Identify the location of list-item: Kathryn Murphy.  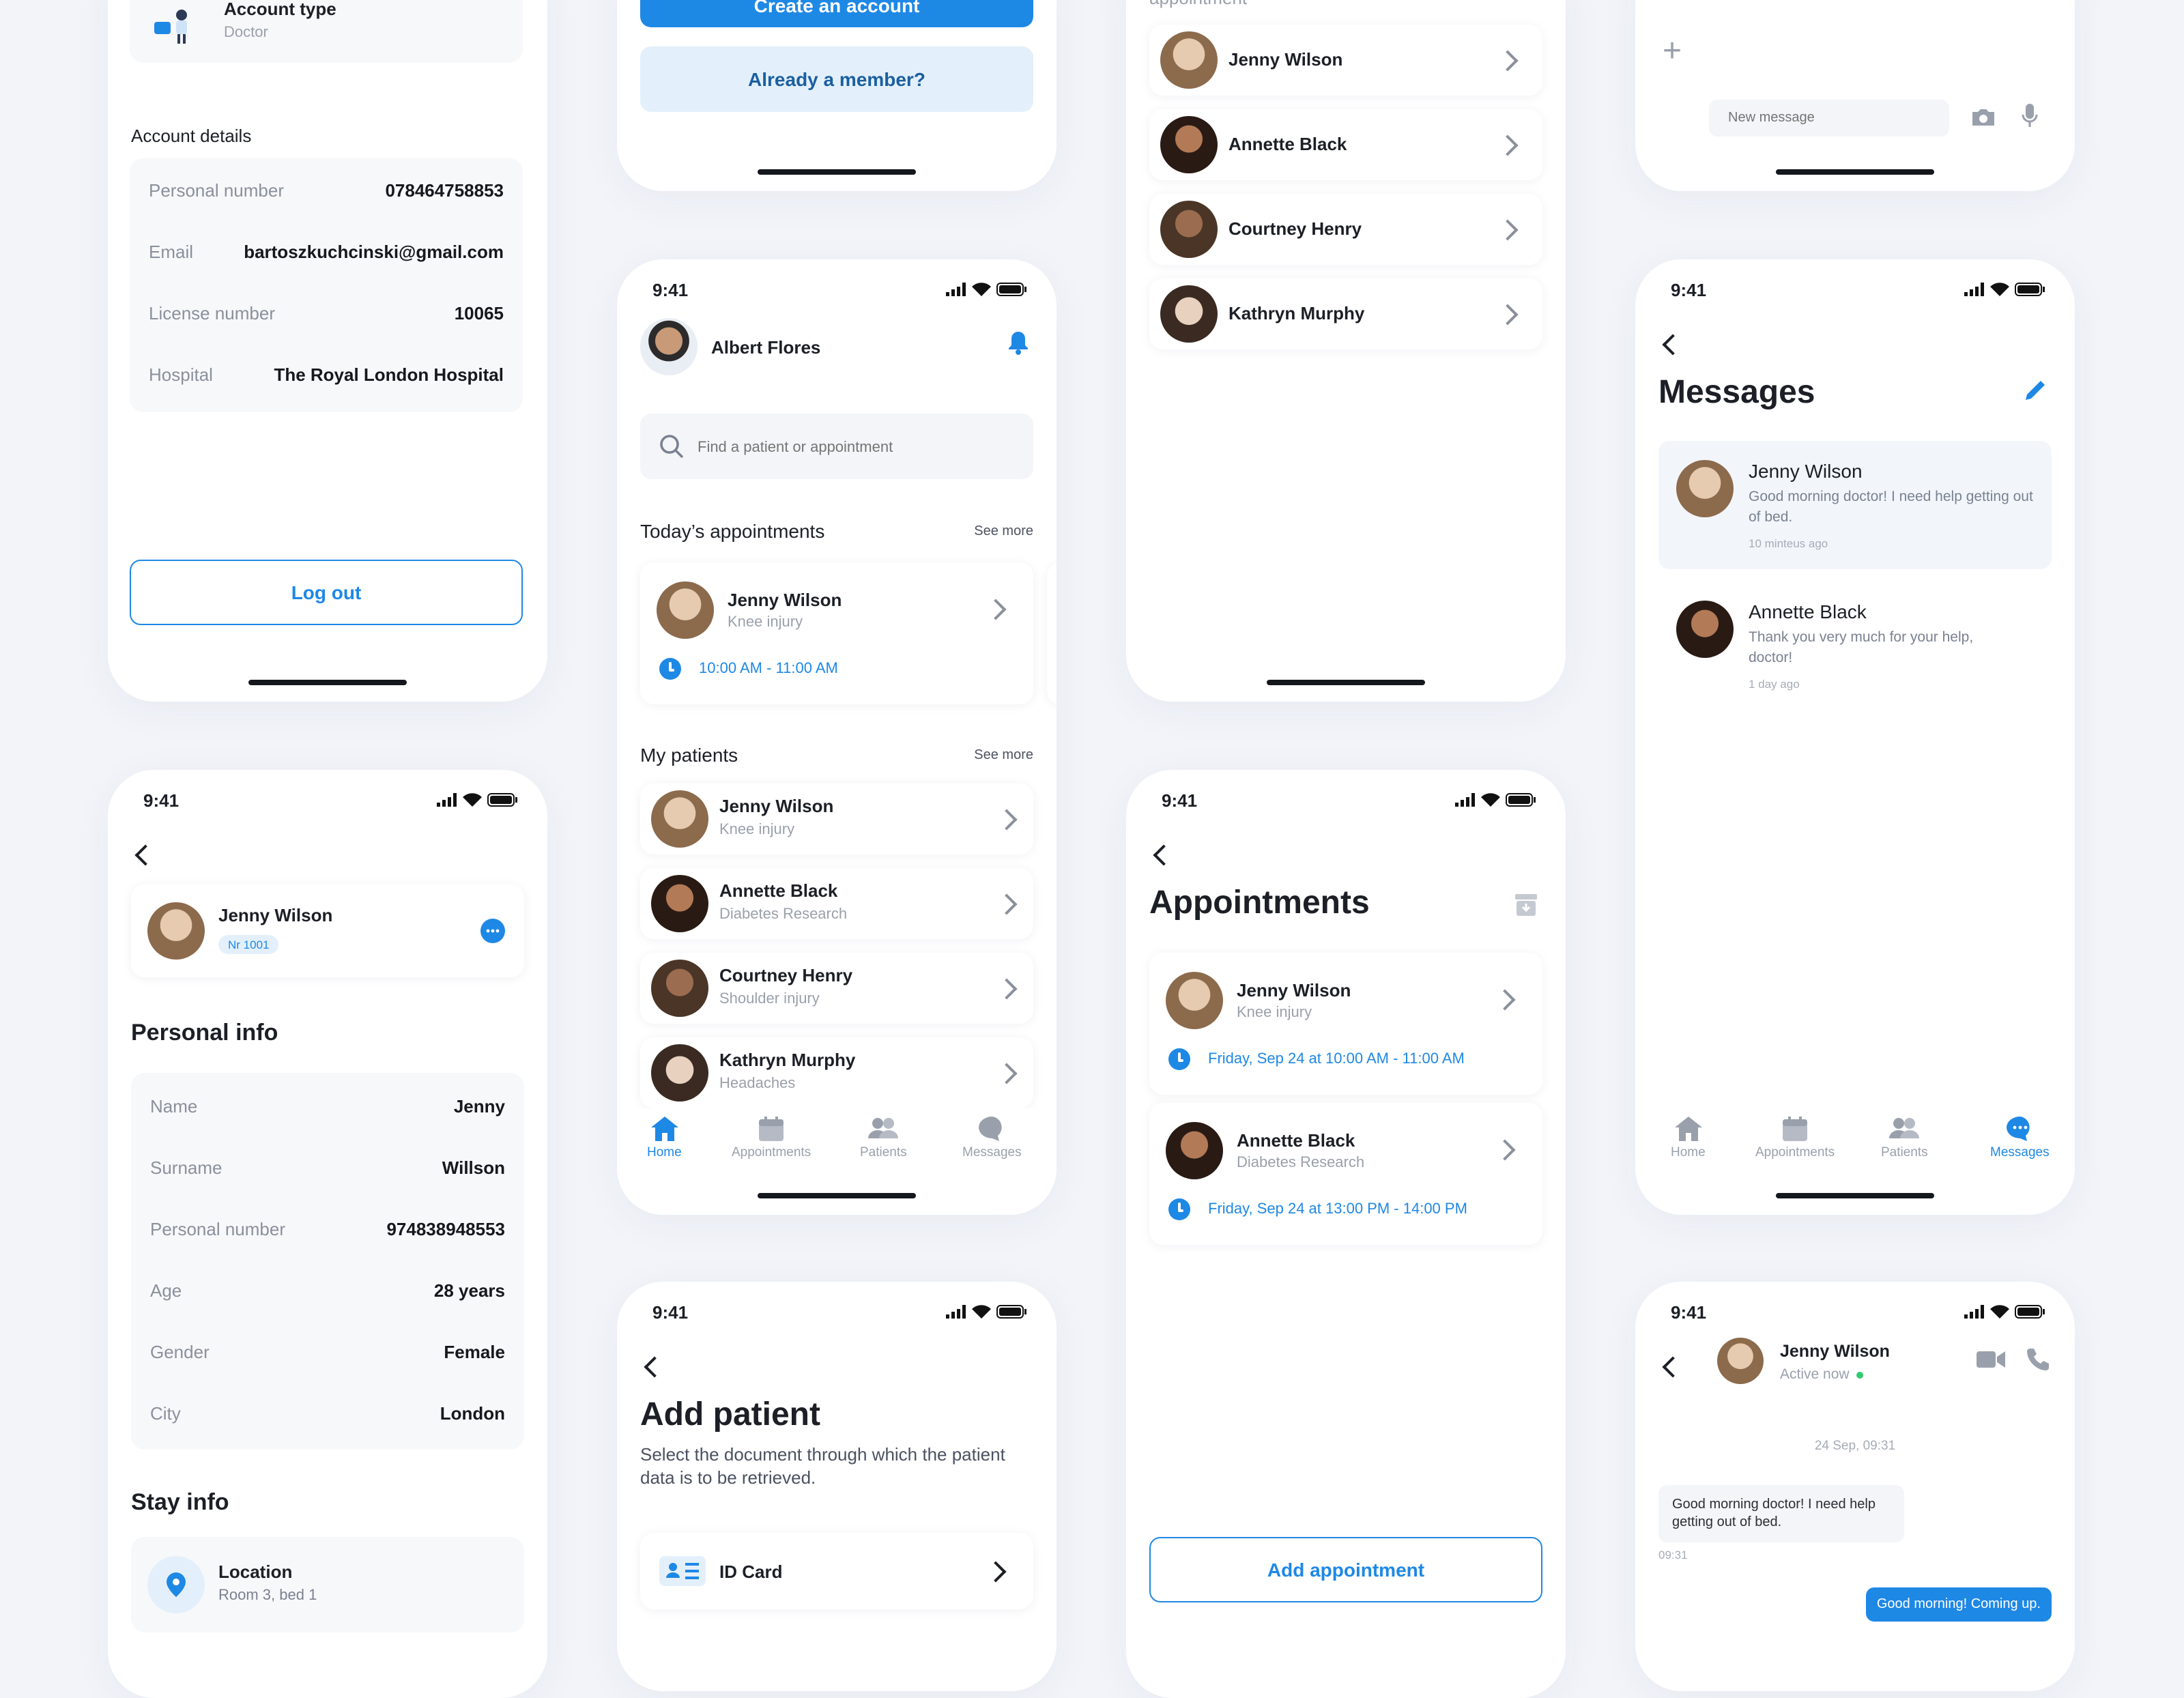
(1345, 313).